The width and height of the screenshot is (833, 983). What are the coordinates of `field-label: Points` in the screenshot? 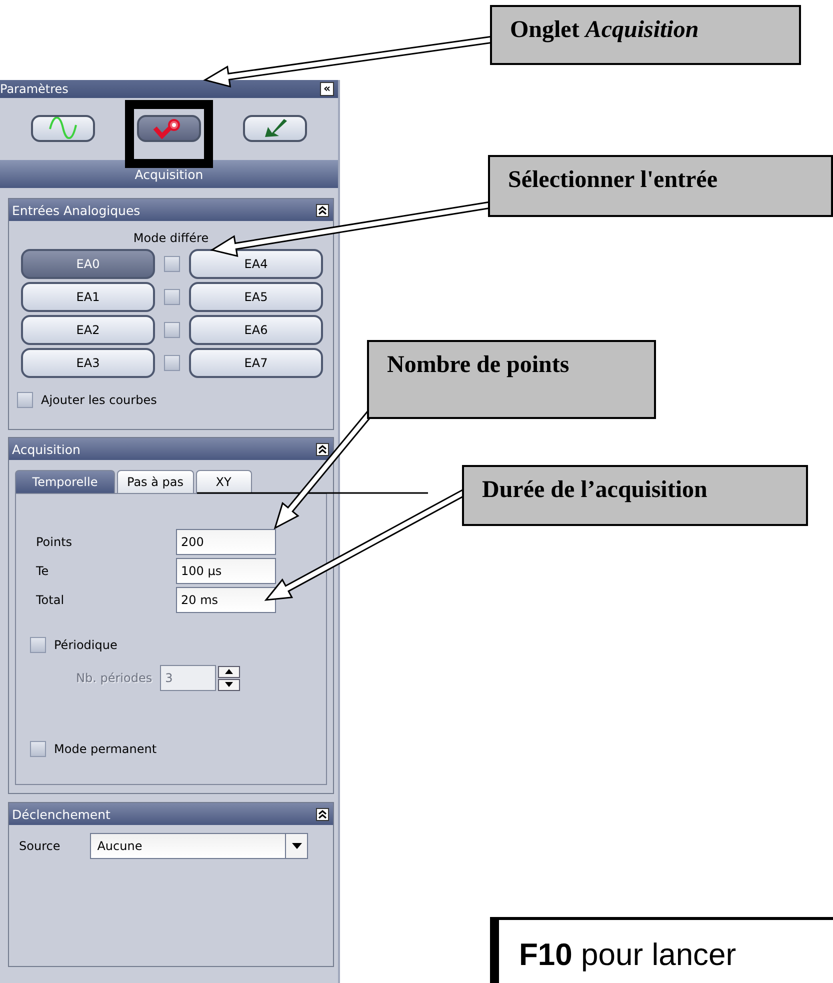 It's located at (55, 542).